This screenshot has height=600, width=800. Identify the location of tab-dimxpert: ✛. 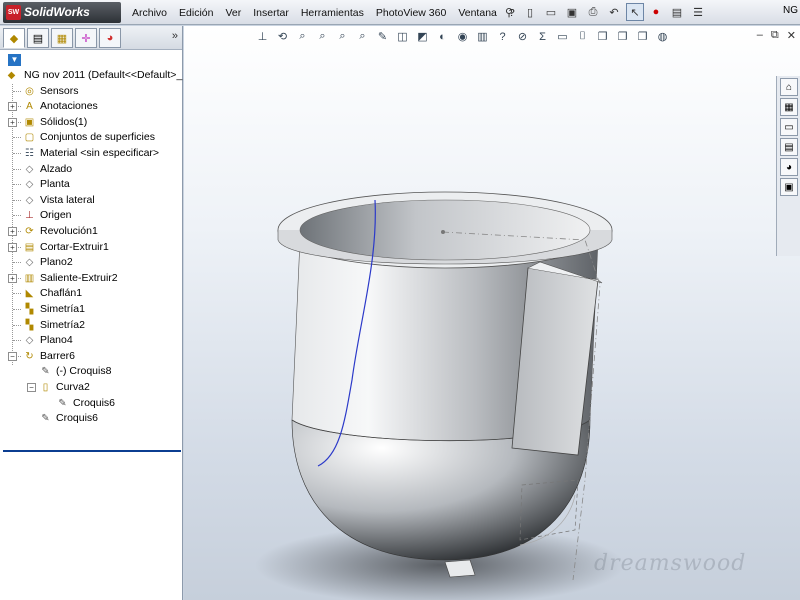
(86, 38).